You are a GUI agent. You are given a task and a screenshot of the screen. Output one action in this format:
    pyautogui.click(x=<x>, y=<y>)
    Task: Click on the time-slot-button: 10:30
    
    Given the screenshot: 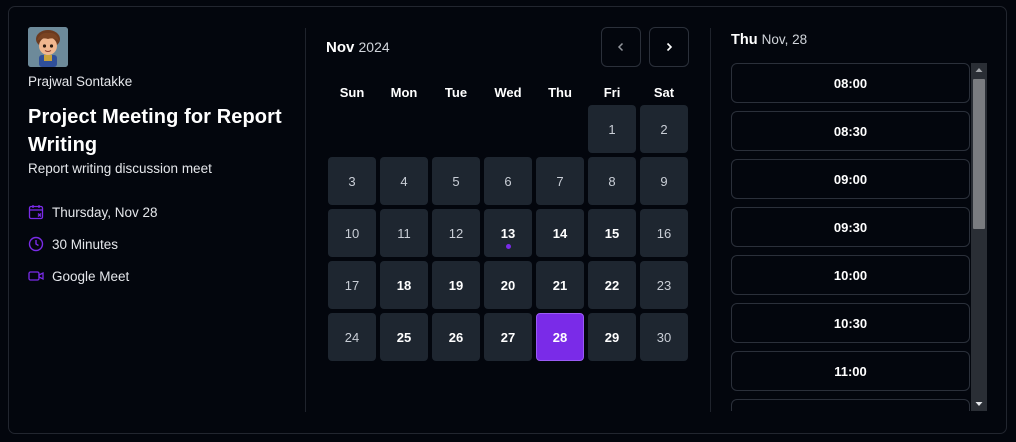 What is the action you would take?
    pyautogui.click(x=850, y=323)
    